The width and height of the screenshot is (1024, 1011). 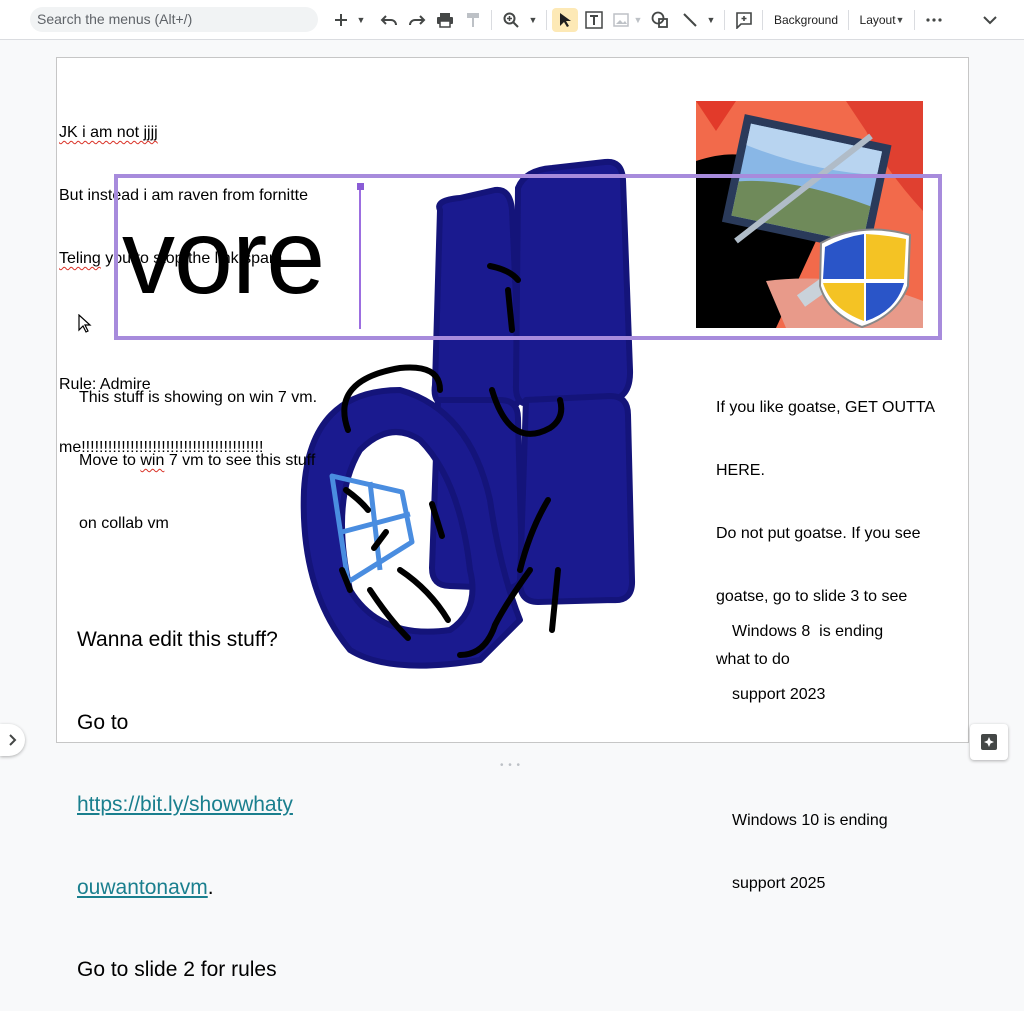 I want to click on mouse-pointer-icon, so click(x=85, y=323).